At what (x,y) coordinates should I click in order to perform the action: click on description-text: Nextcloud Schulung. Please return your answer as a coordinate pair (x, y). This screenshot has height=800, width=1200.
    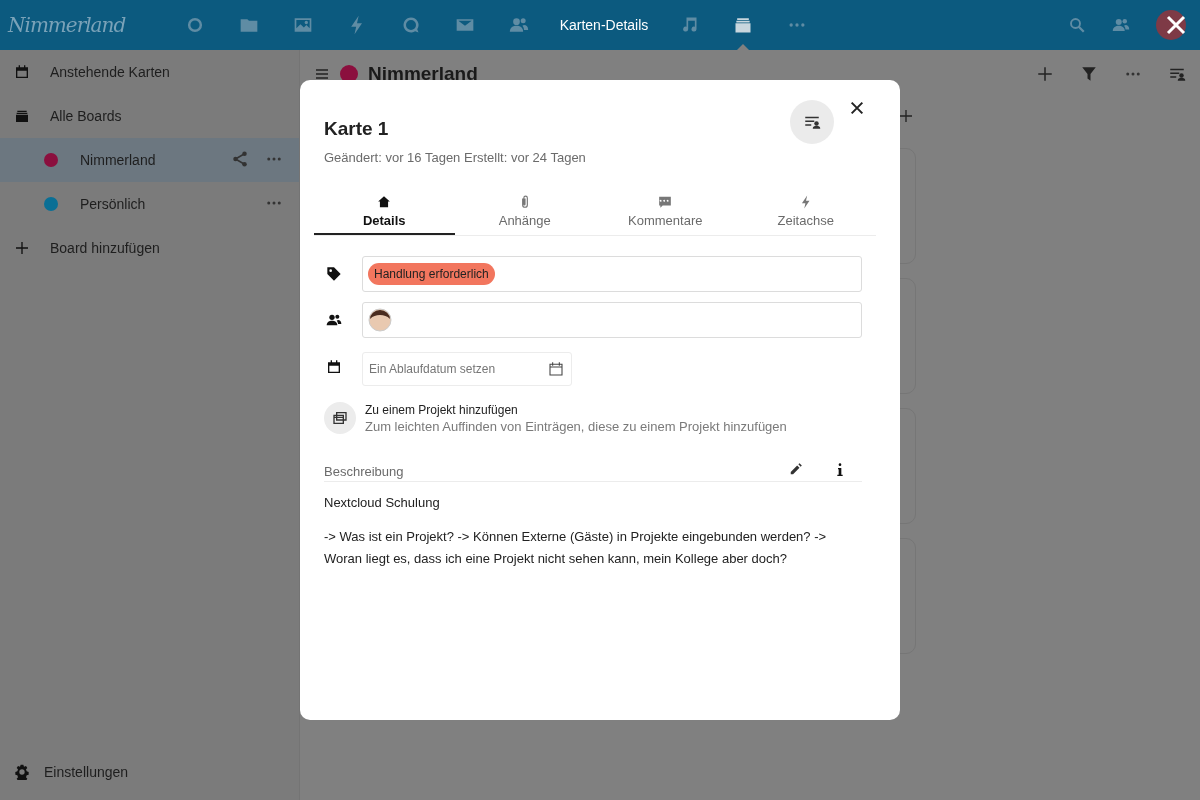
    Looking at the image, I should click on (382, 503).